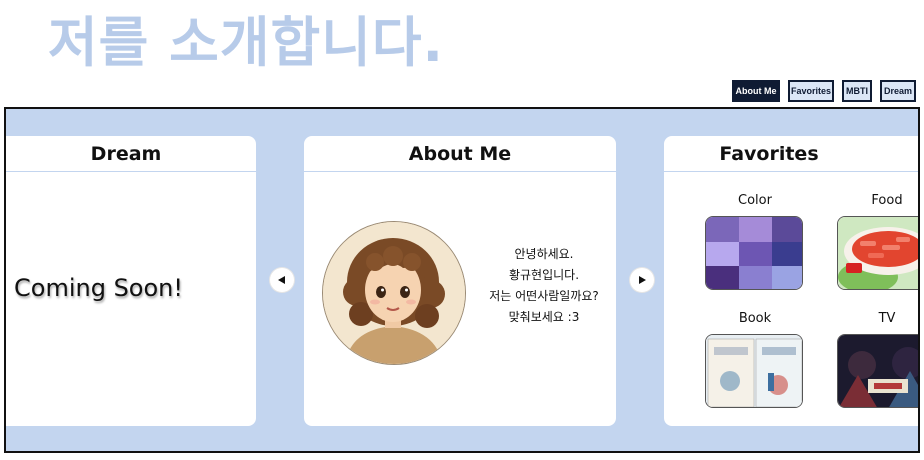  Describe the element at coordinates (98, 288) in the screenshot. I see `coming-soon-text: Coming Soon!` at that location.